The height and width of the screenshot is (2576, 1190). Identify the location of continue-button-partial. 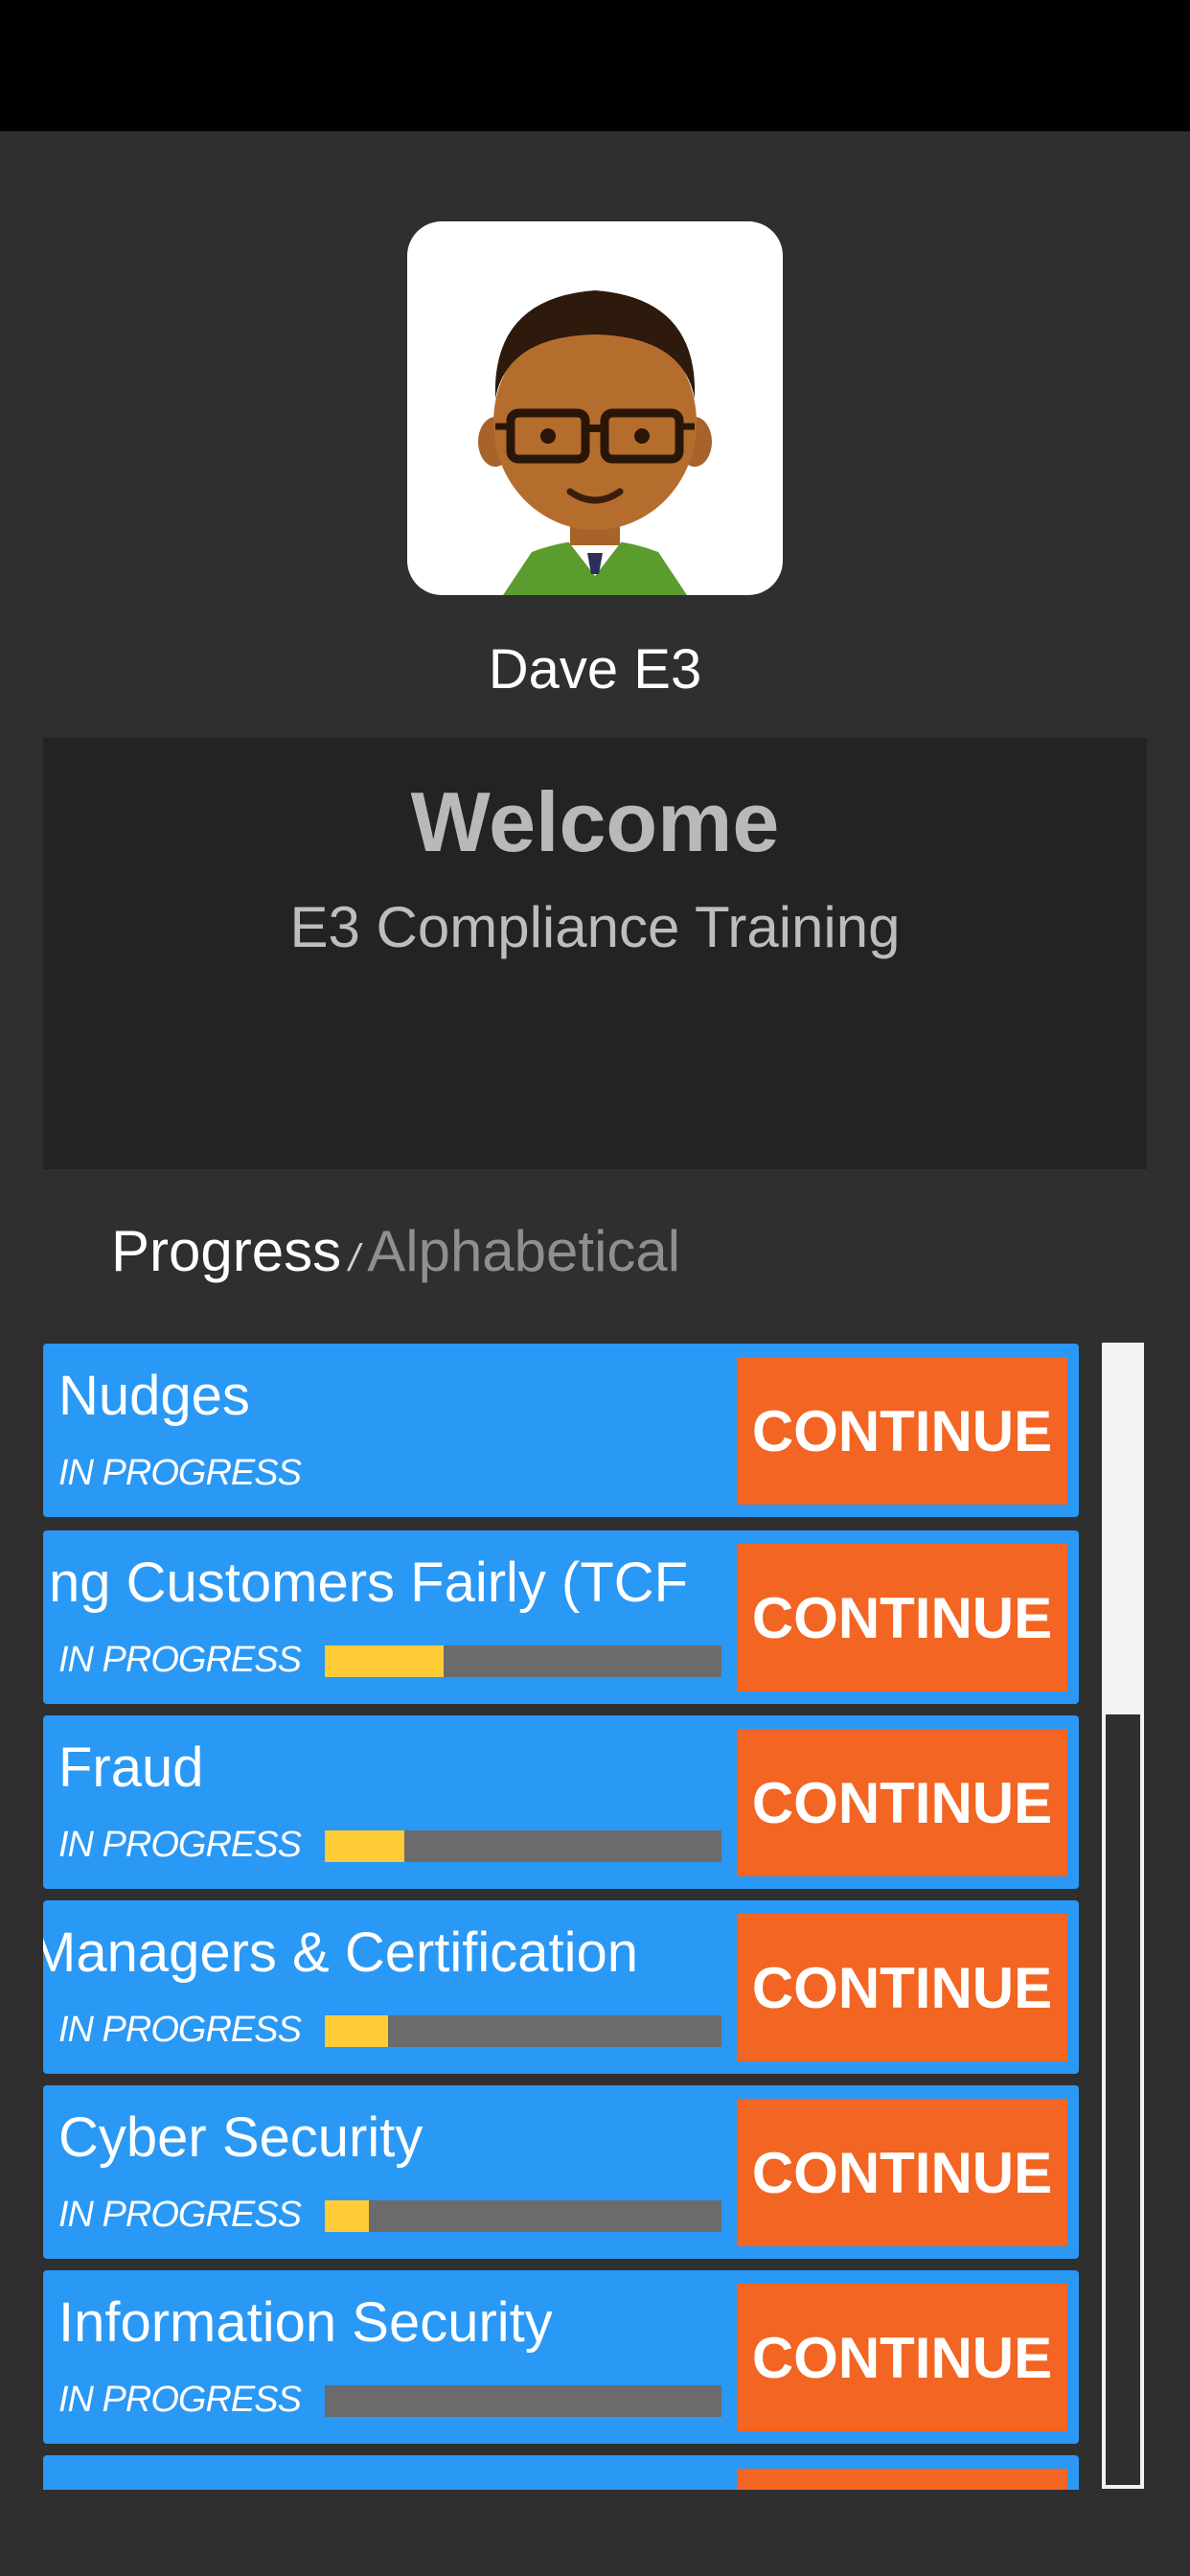
(902, 2479).